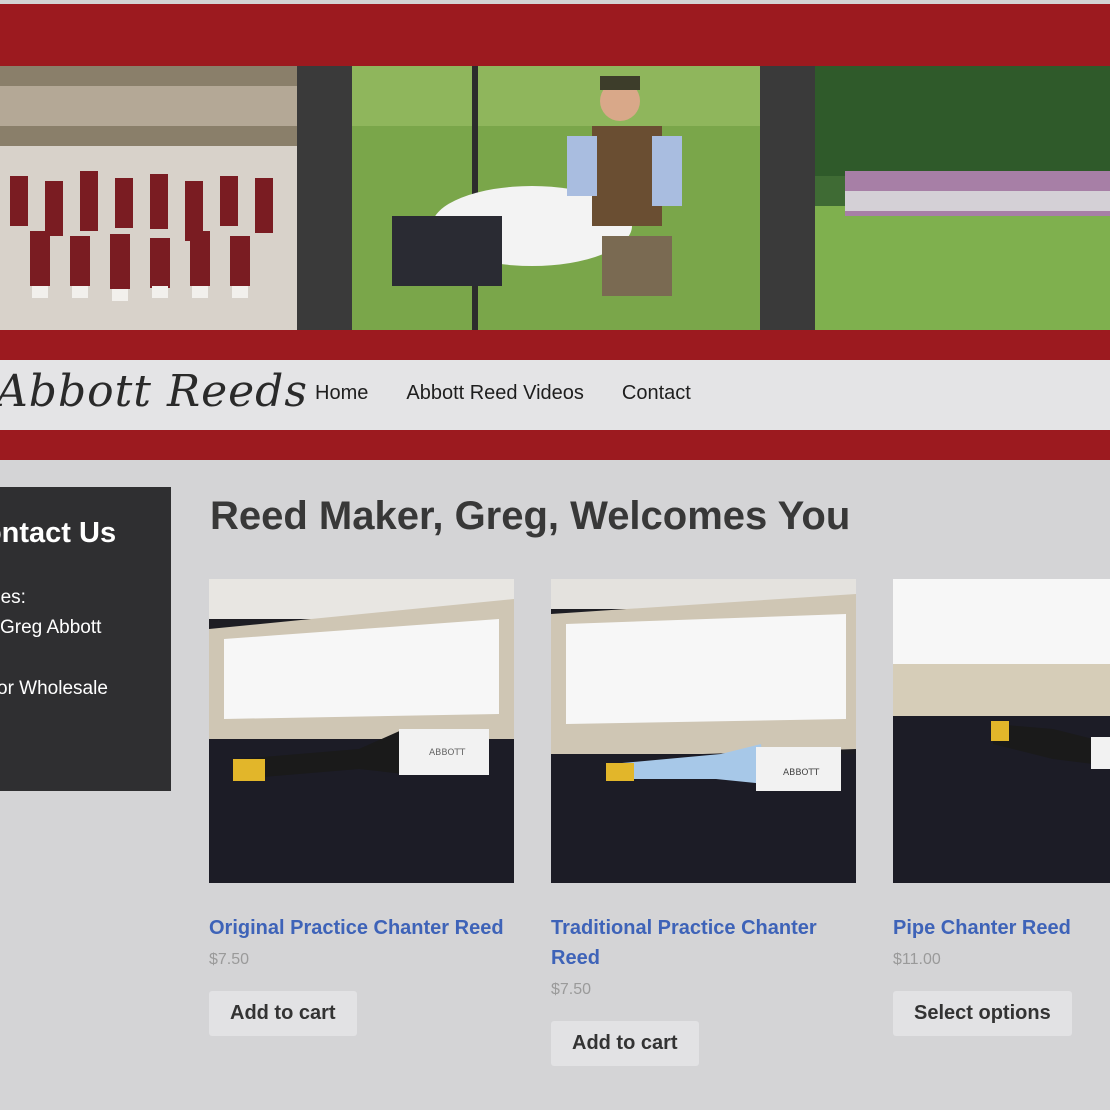 The width and height of the screenshot is (1110, 1110). Describe the element at coordinates (154, 391) in the screenshot. I see `site-logo: Abbott Reeds` at that location.